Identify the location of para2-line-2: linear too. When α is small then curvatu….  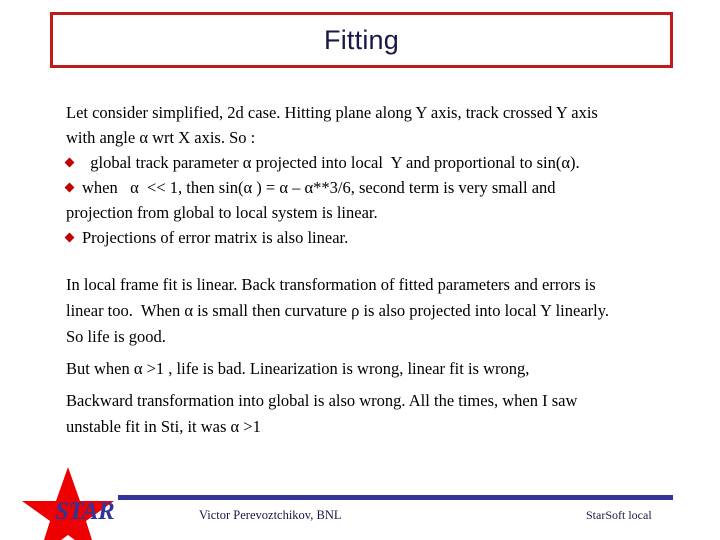
(338, 310).